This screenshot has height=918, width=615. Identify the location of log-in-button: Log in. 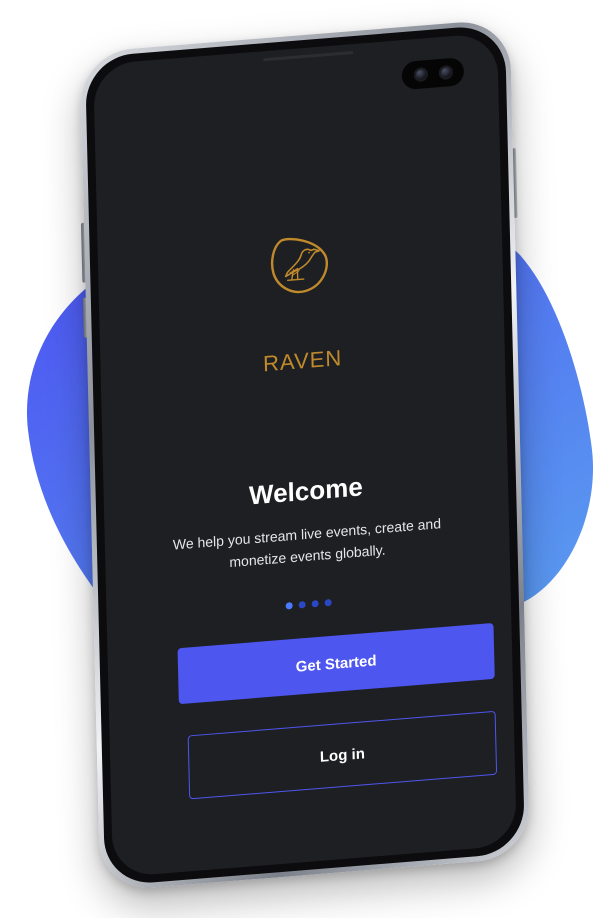
(342, 755).